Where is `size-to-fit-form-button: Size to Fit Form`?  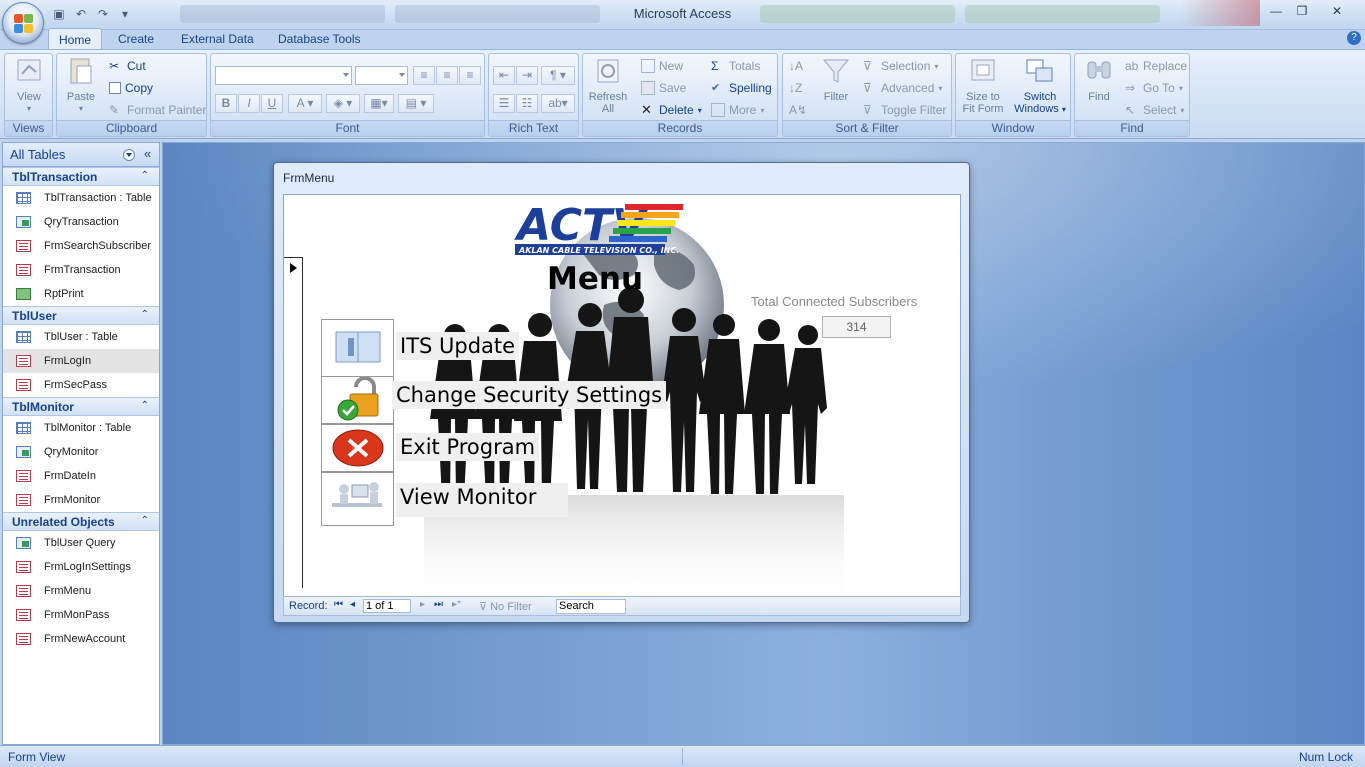 size-to-fit-form-button: Size to Fit Form is located at coordinates (983, 85).